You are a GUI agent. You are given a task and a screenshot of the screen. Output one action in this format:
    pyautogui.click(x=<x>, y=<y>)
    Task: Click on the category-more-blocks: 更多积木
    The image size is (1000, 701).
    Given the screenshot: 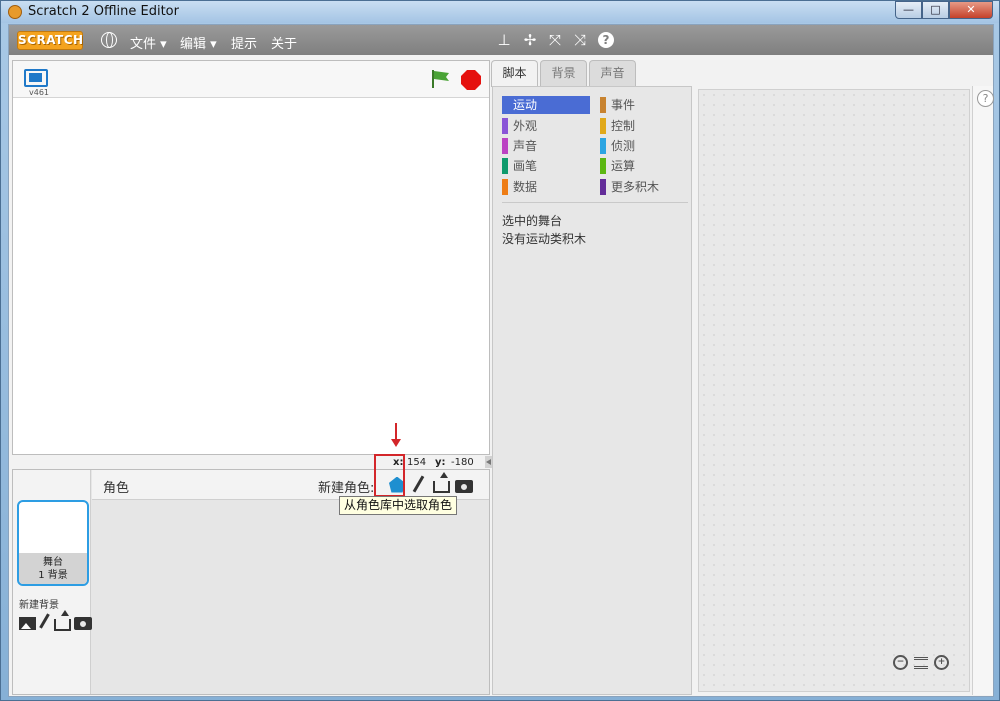 What is the action you would take?
    pyautogui.click(x=644, y=187)
    